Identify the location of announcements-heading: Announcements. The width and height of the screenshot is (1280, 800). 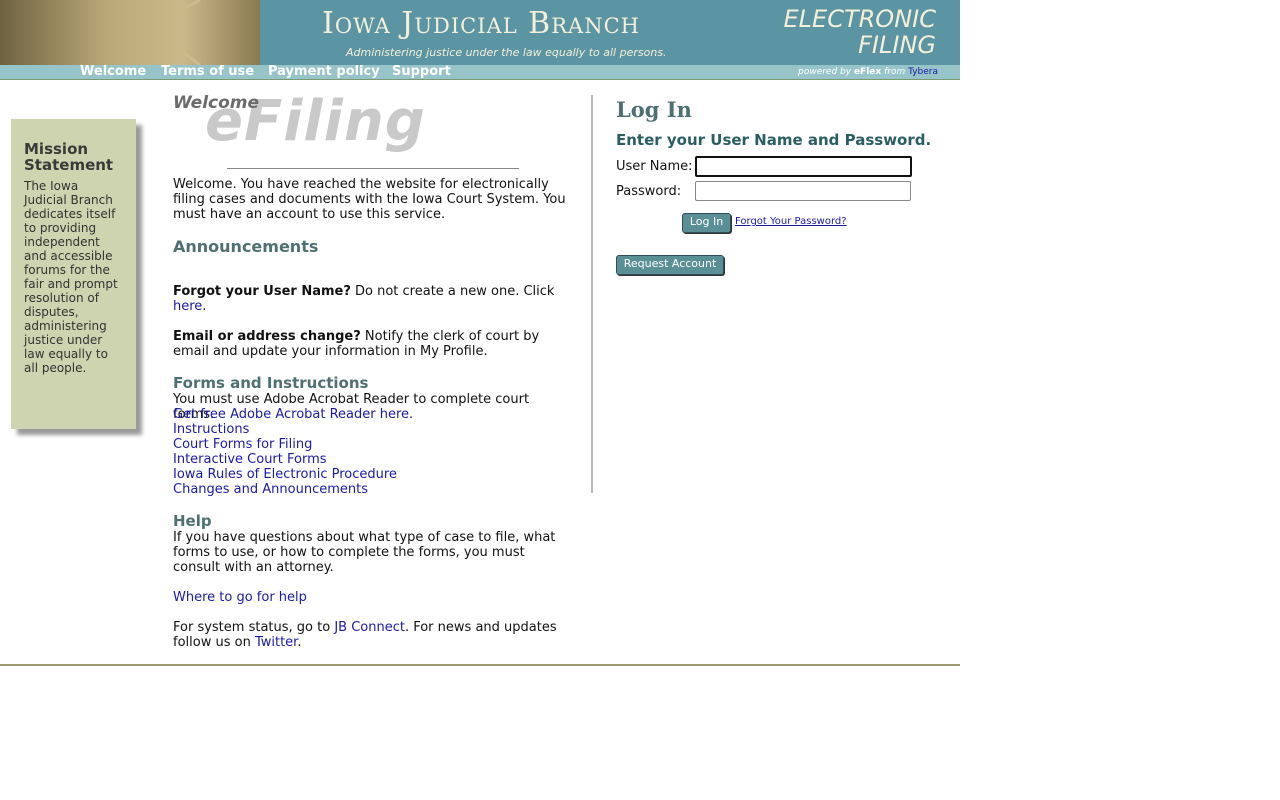
(246, 246).